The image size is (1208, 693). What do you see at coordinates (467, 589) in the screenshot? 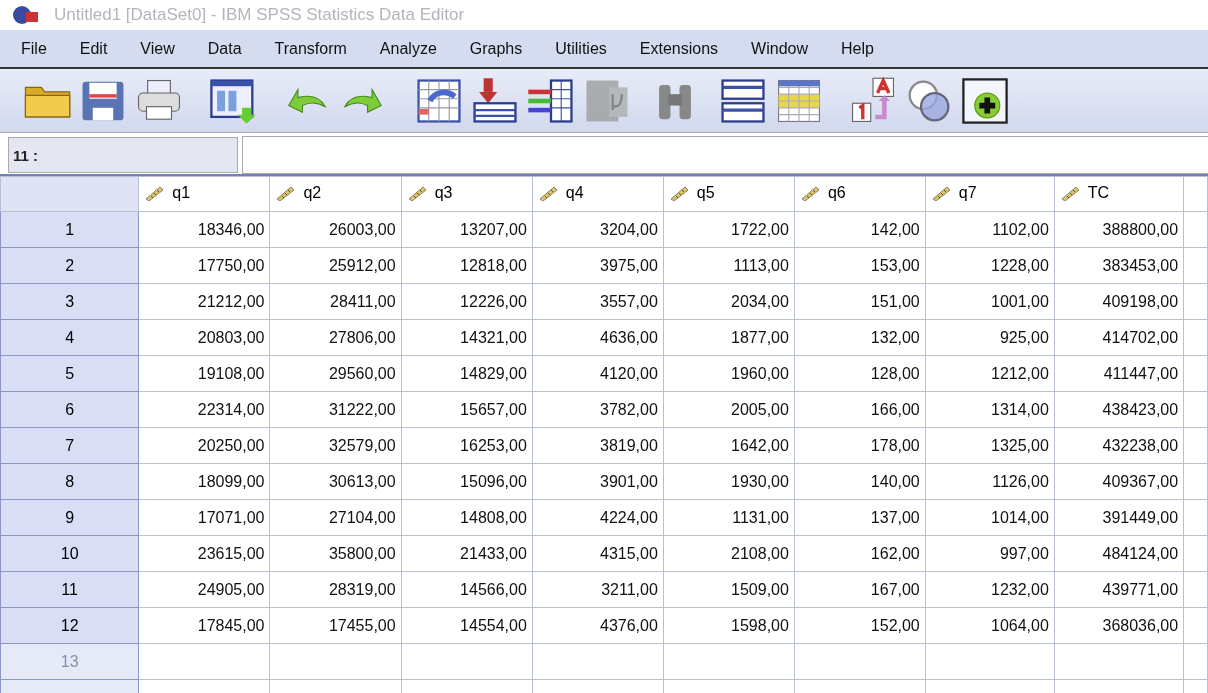
I see `table-cell: 14566,00` at bounding box center [467, 589].